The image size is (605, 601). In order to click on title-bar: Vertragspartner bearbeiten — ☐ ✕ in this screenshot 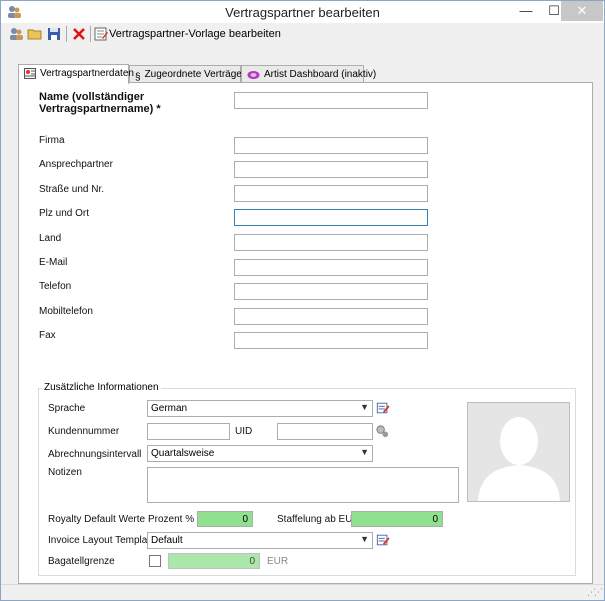, I will do `click(302, 12)`.